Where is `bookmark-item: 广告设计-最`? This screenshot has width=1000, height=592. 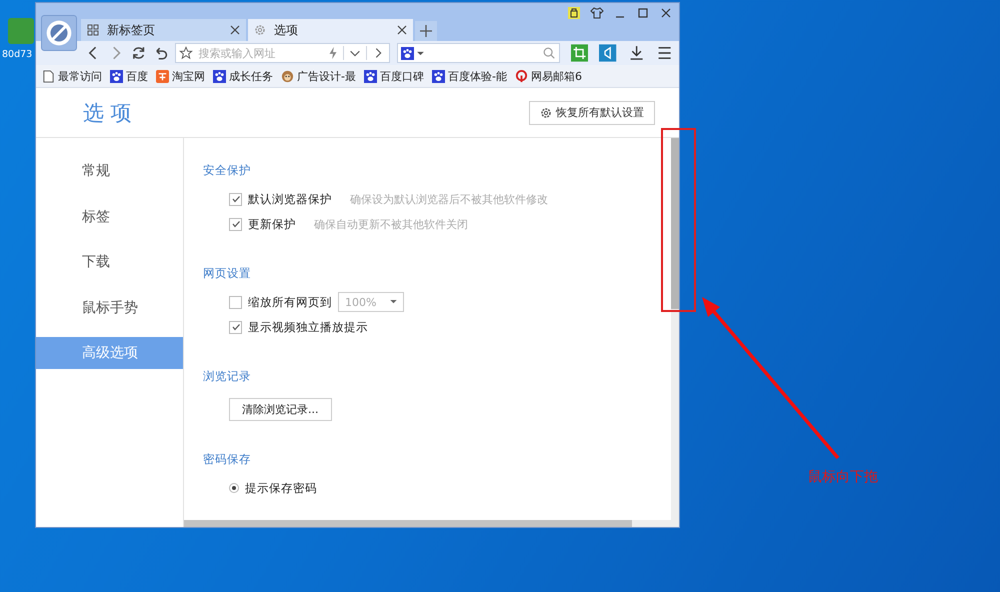 bookmark-item: 广告设计-最 is located at coordinates (318, 76).